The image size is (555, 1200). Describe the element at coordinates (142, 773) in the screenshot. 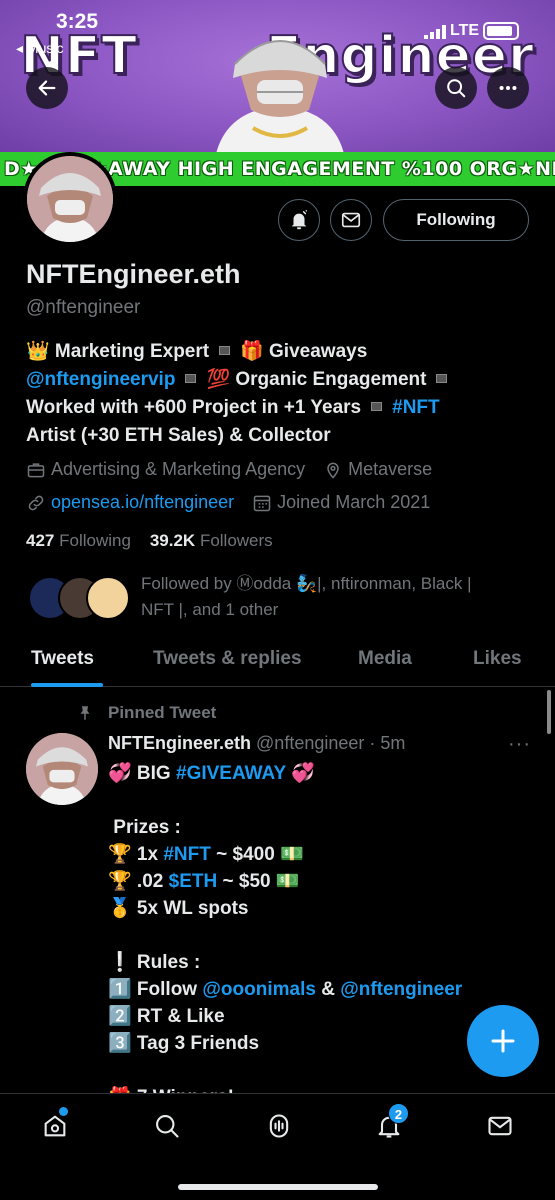

I see `tweet-line: 💞 BIG` at that location.